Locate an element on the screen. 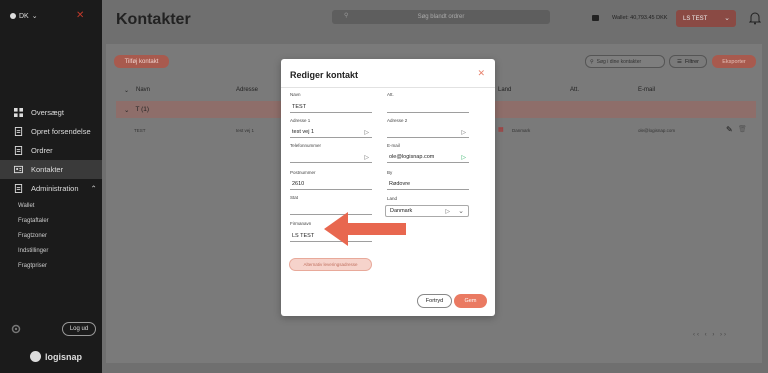 This screenshot has height=373, width=768. search-placeholder: Søg i dine kontakter is located at coordinates (619, 61).